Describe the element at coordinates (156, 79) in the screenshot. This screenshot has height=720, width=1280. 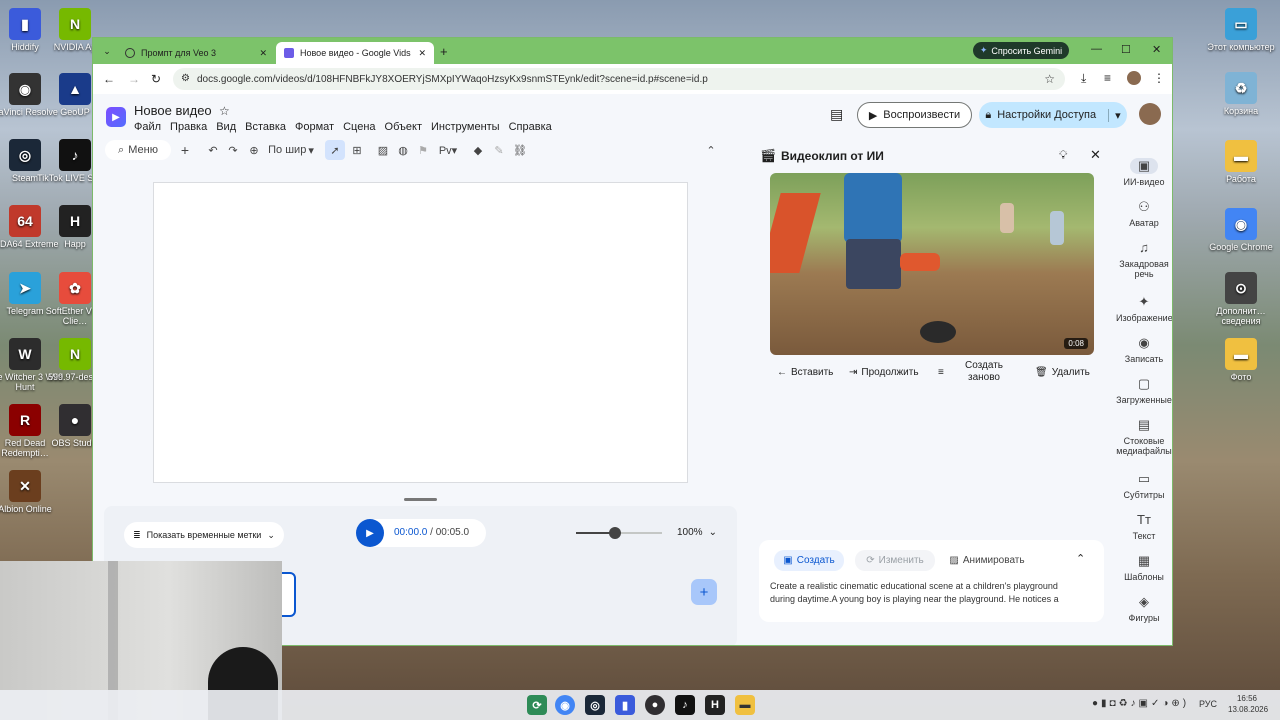
I see `reload-icon: ↻` at that location.